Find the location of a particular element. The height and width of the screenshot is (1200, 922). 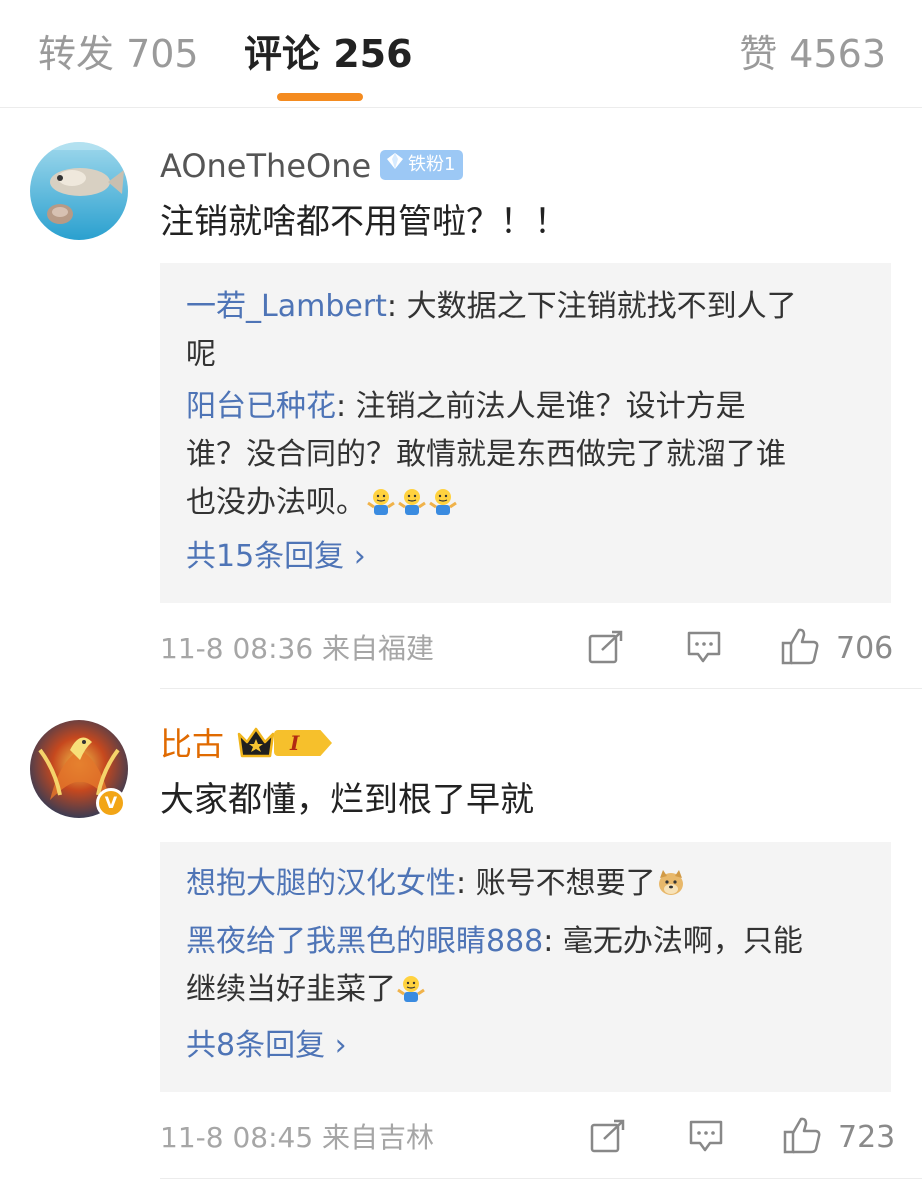

reply-author: 一若_Lambert is located at coordinates (286, 306).